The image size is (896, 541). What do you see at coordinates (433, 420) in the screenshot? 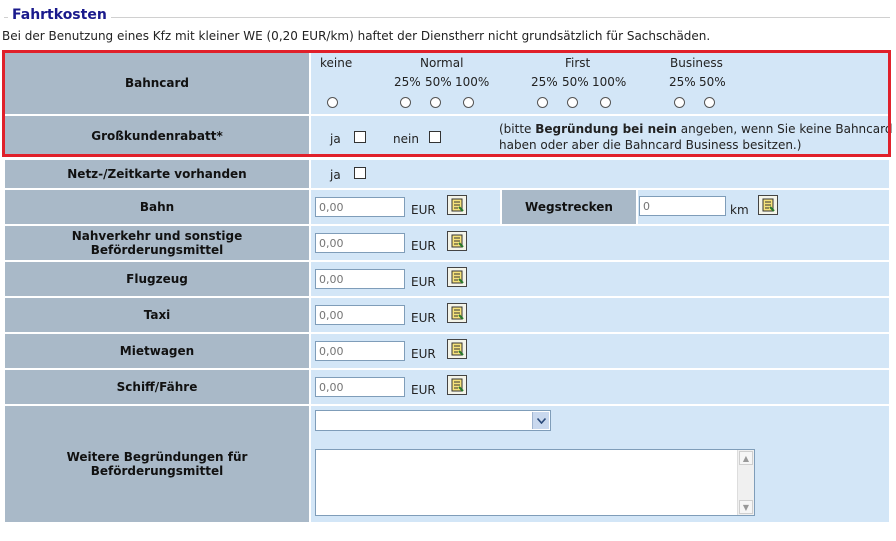
I see `weitere-select` at bounding box center [433, 420].